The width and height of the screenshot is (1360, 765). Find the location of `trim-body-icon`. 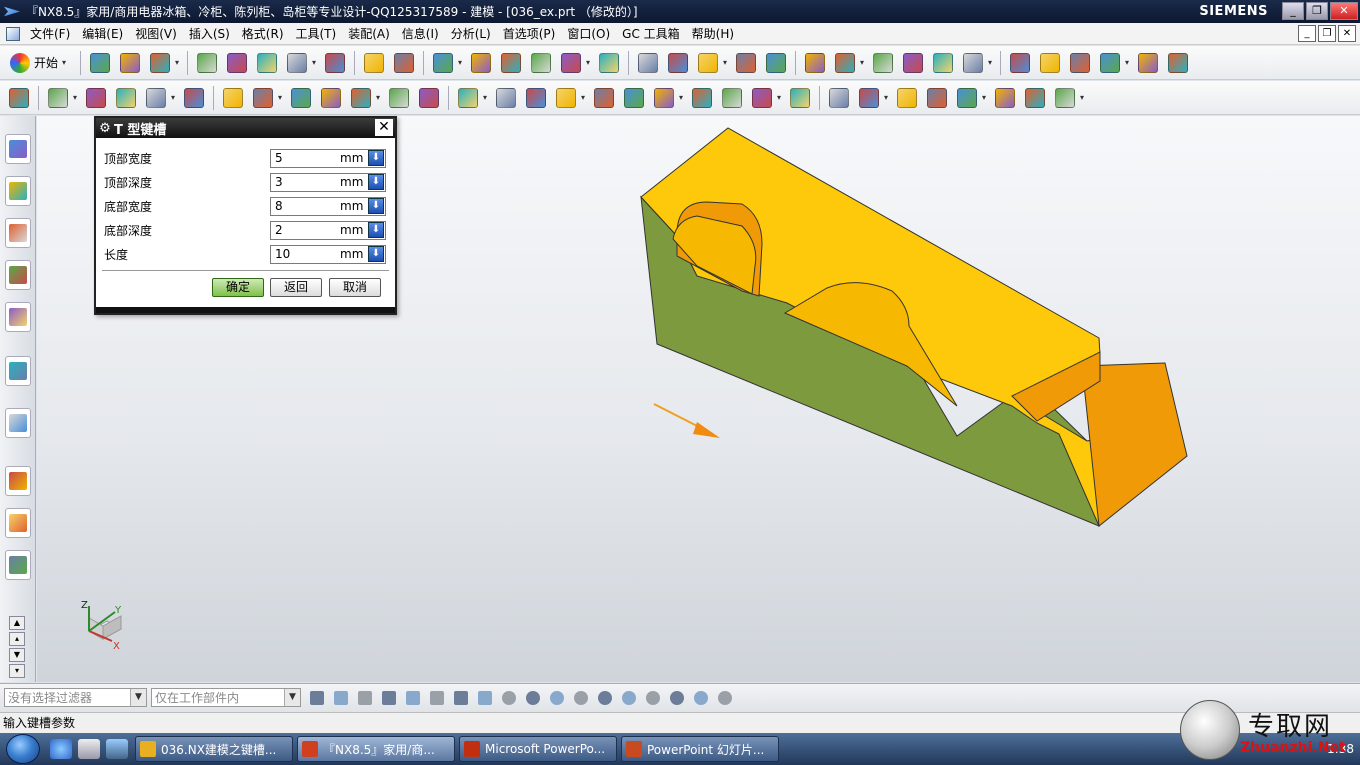

trim-body-icon is located at coordinates (732, 98).